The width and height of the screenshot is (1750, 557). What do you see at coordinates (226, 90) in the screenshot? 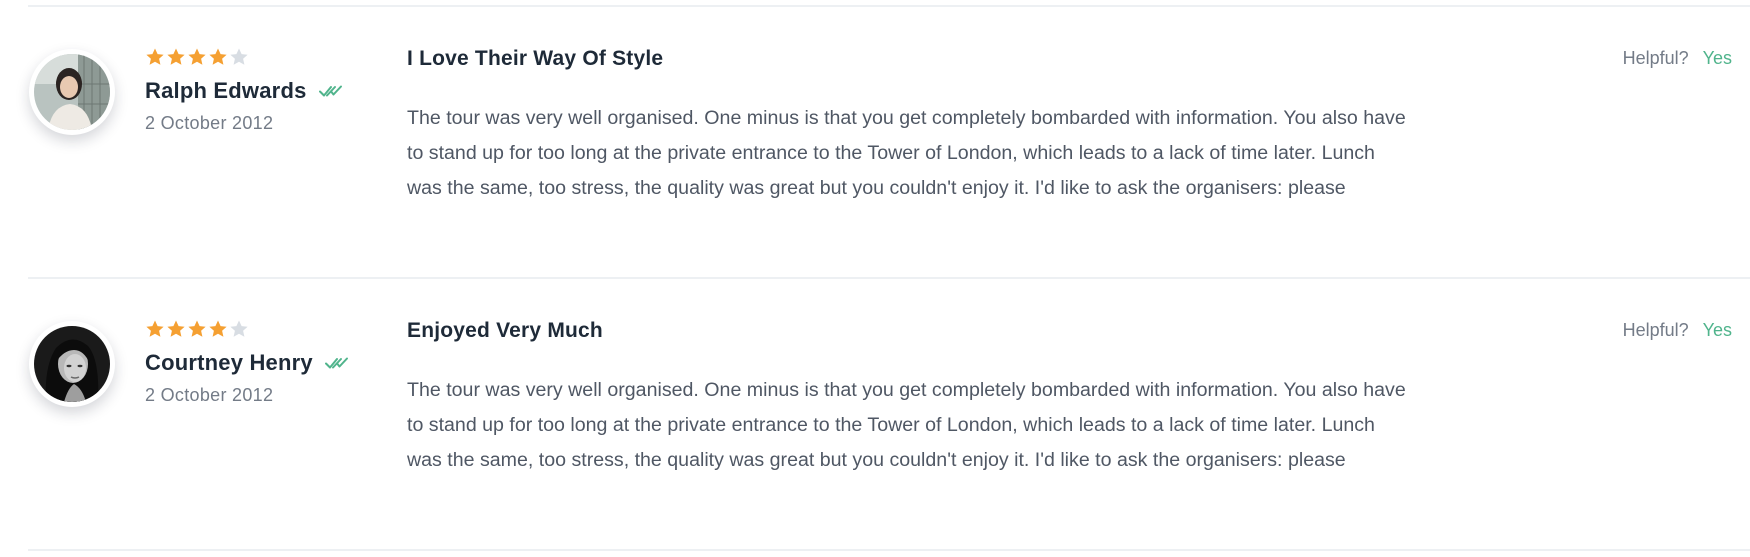
I see `author-name: Ralph Edwards` at bounding box center [226, 90].